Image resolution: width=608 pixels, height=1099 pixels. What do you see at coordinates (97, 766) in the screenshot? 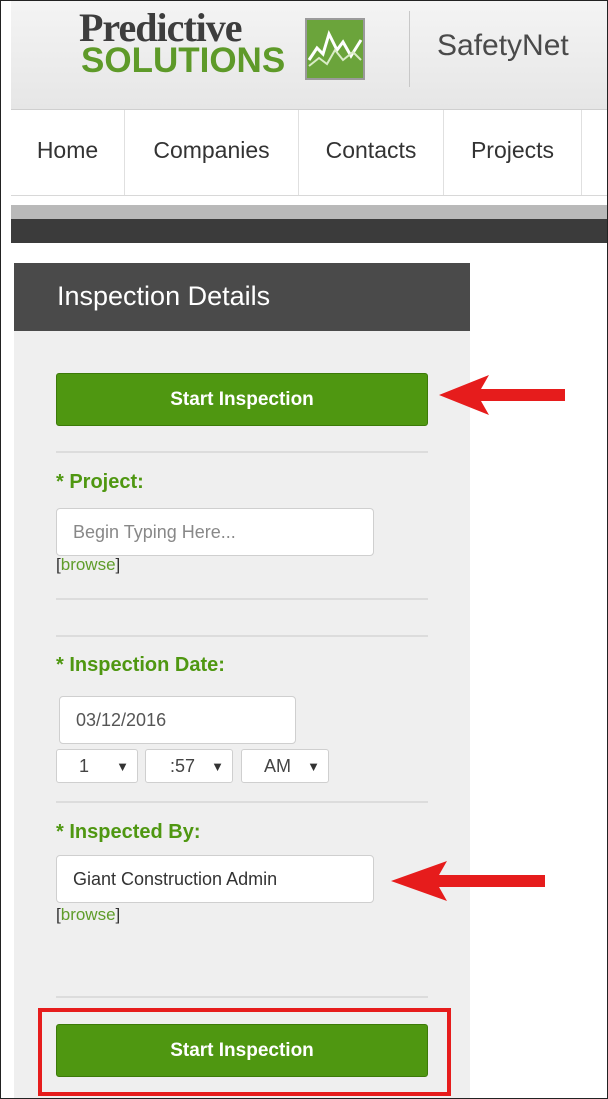
I see `hour-select: 1 ▼` at bounding box center [97, 766].